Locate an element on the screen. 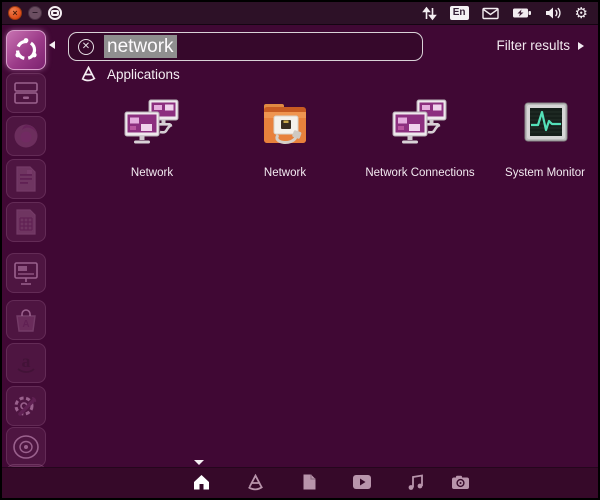 The width and height of the screenshot is (600, 500). calc-spreadsheet-icon is located at coordinates (26, 222).